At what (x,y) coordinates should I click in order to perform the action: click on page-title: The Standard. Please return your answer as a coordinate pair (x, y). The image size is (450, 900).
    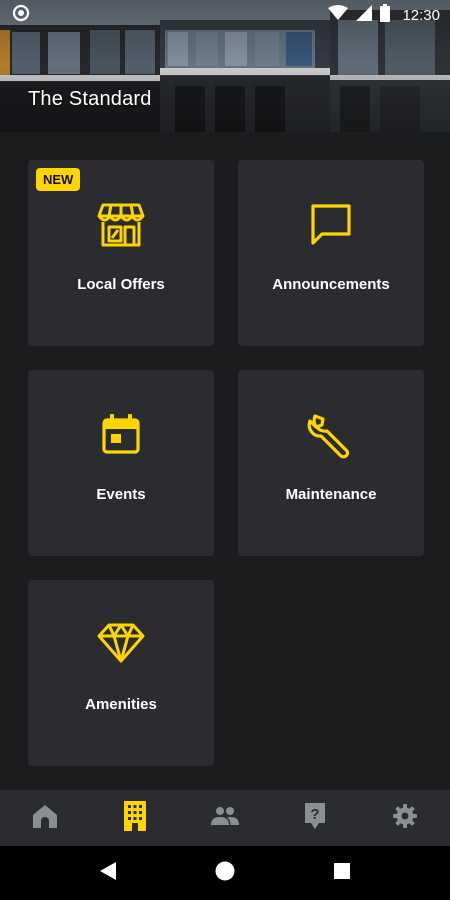
    Looking at the image, I should click on (90, 99).